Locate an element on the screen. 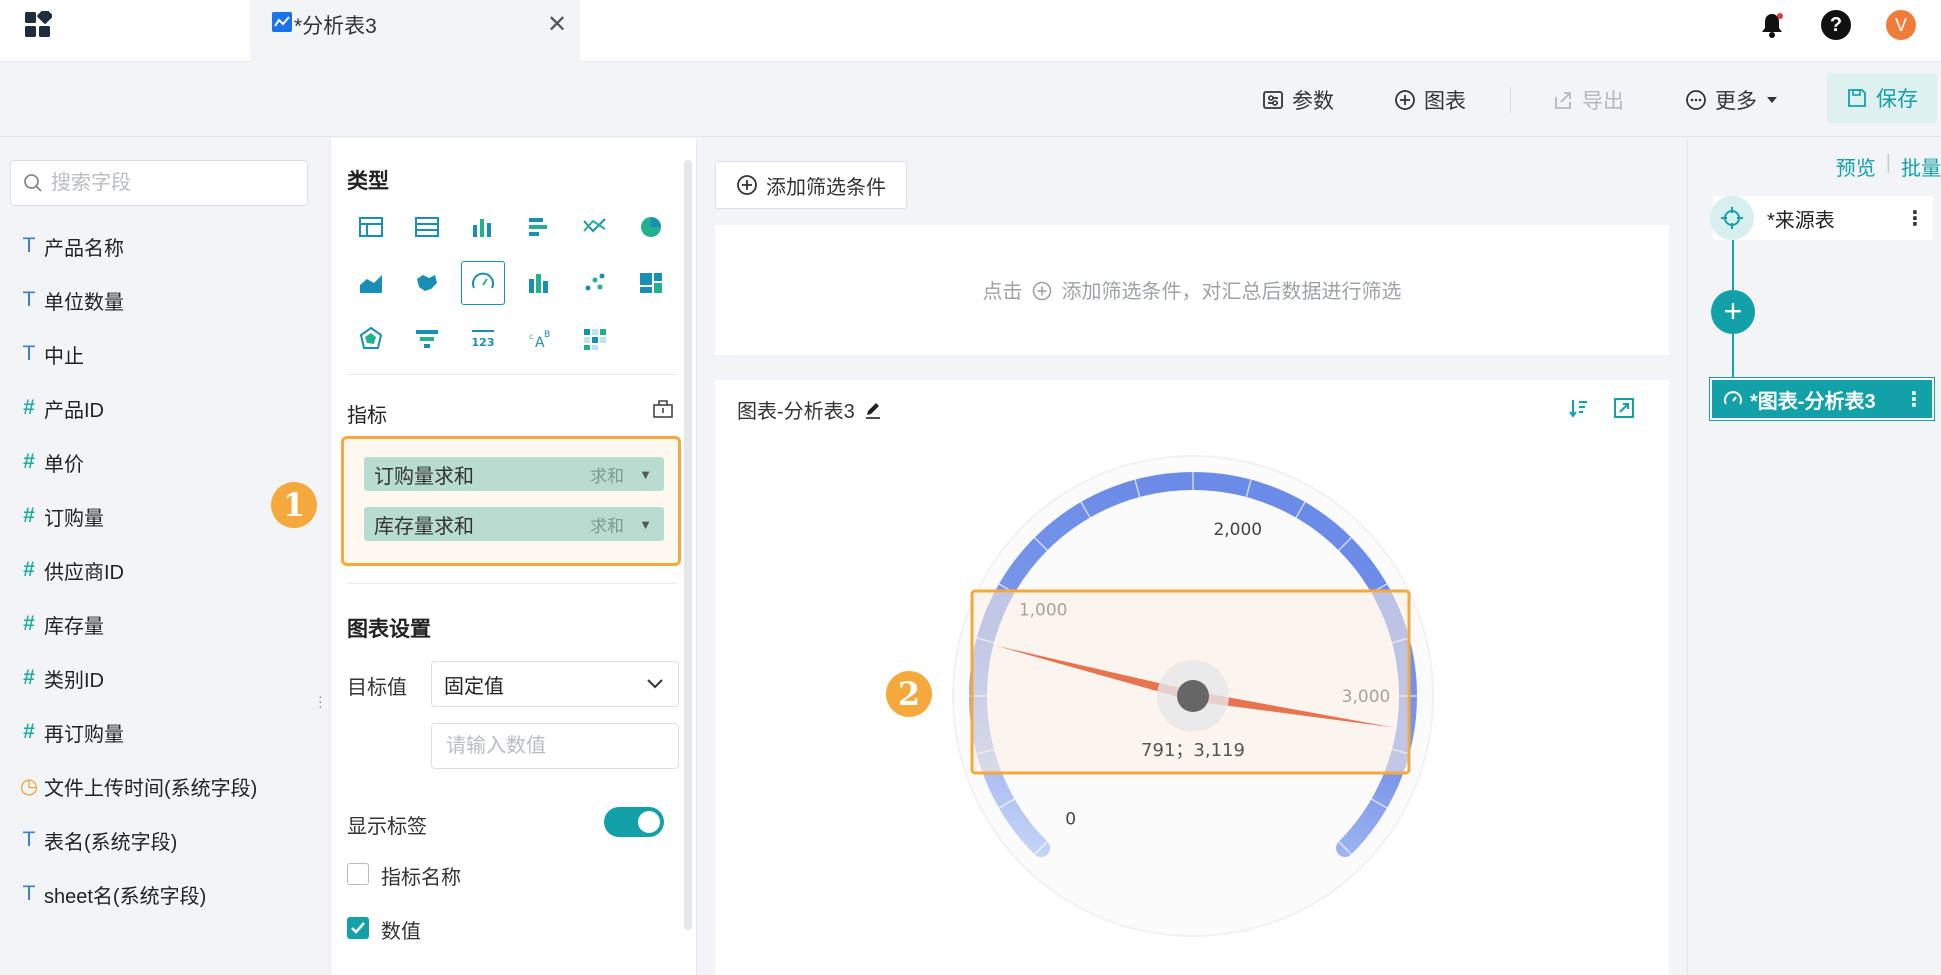  show-label-toggle is located at coordinates (634, 822).